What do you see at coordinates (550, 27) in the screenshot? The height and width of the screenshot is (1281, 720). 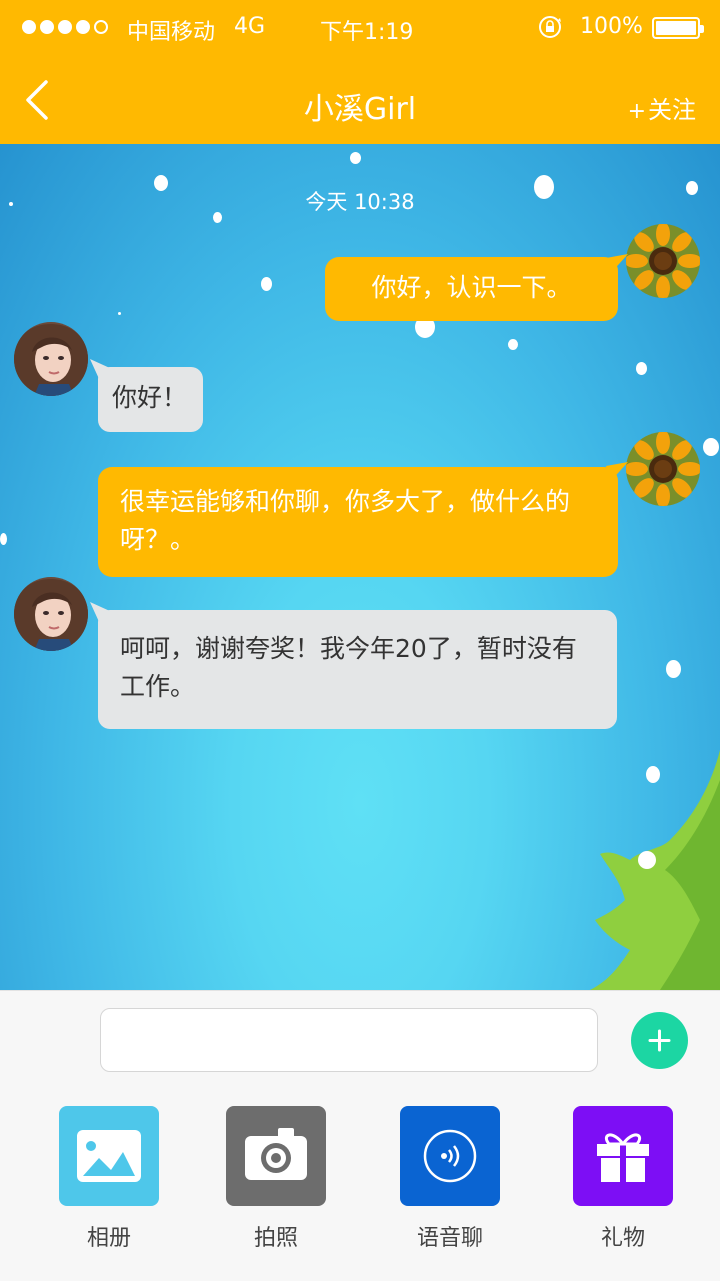 I see `rotation-lock-icon` at bounding box center [550, 27].